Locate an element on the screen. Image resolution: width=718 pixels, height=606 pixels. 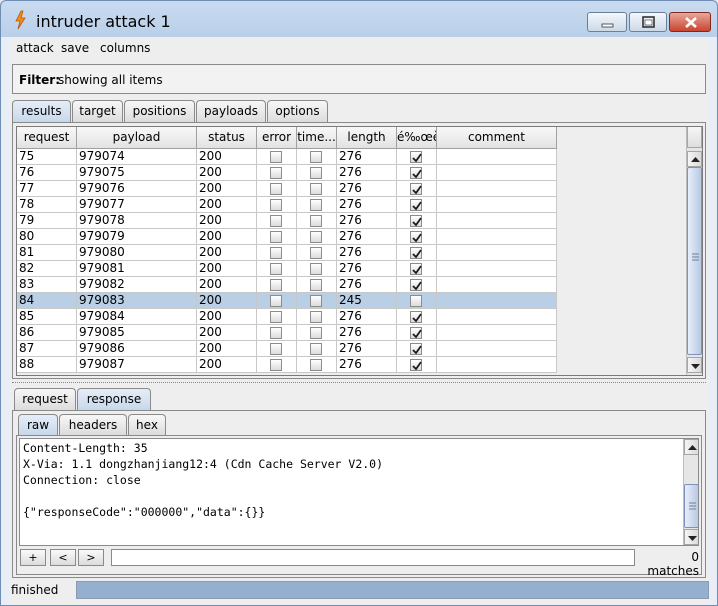
column-length: length is located at coordinates (367, 138).